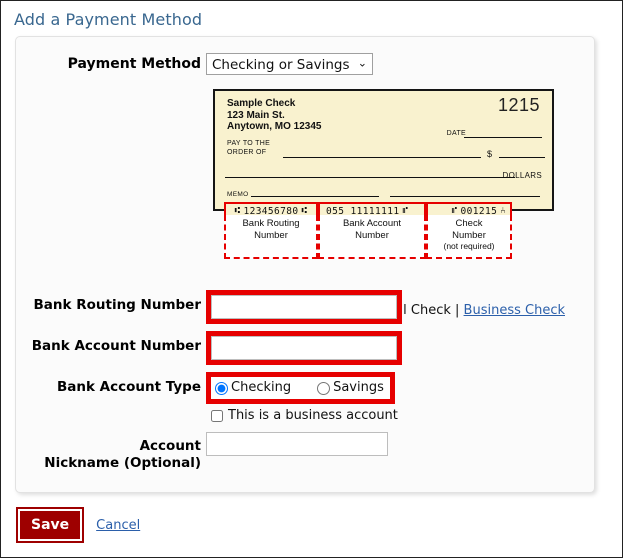 This screenshot has width=625, height=560. What do you see at coordinates (372, 223) in the screenshot?
I see `callout-account-line1: Bank Account` at bounding box center [372, 223].